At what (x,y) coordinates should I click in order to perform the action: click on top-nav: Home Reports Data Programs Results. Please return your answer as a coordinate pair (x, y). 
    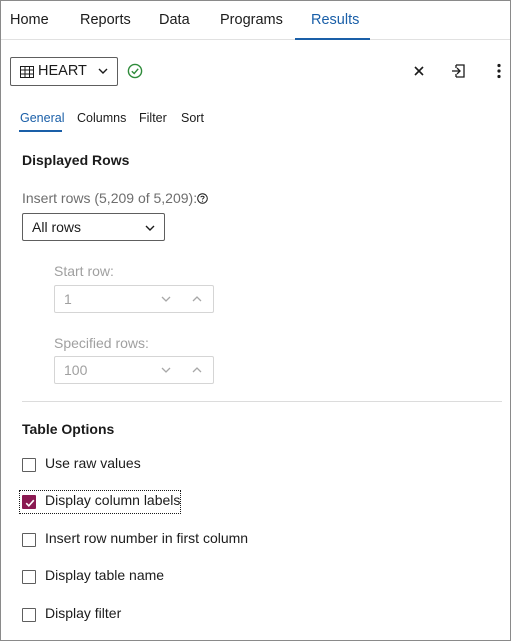
    Looking at the image, I should click on (255, 20).